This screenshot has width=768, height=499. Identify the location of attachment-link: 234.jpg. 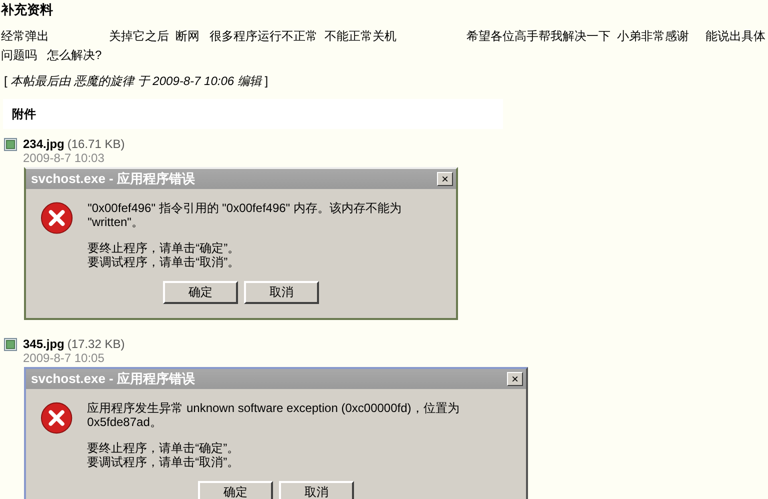
(43, 144).